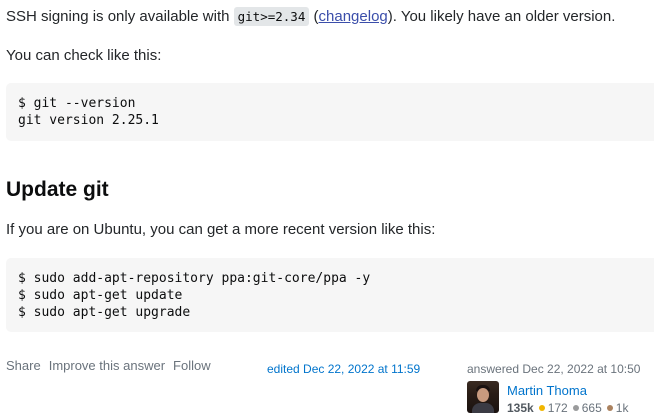 Image resolution: width=654 pixels, height=420 pixels. I want to click on bronze-badge-count: 1k, so click(622, 408).